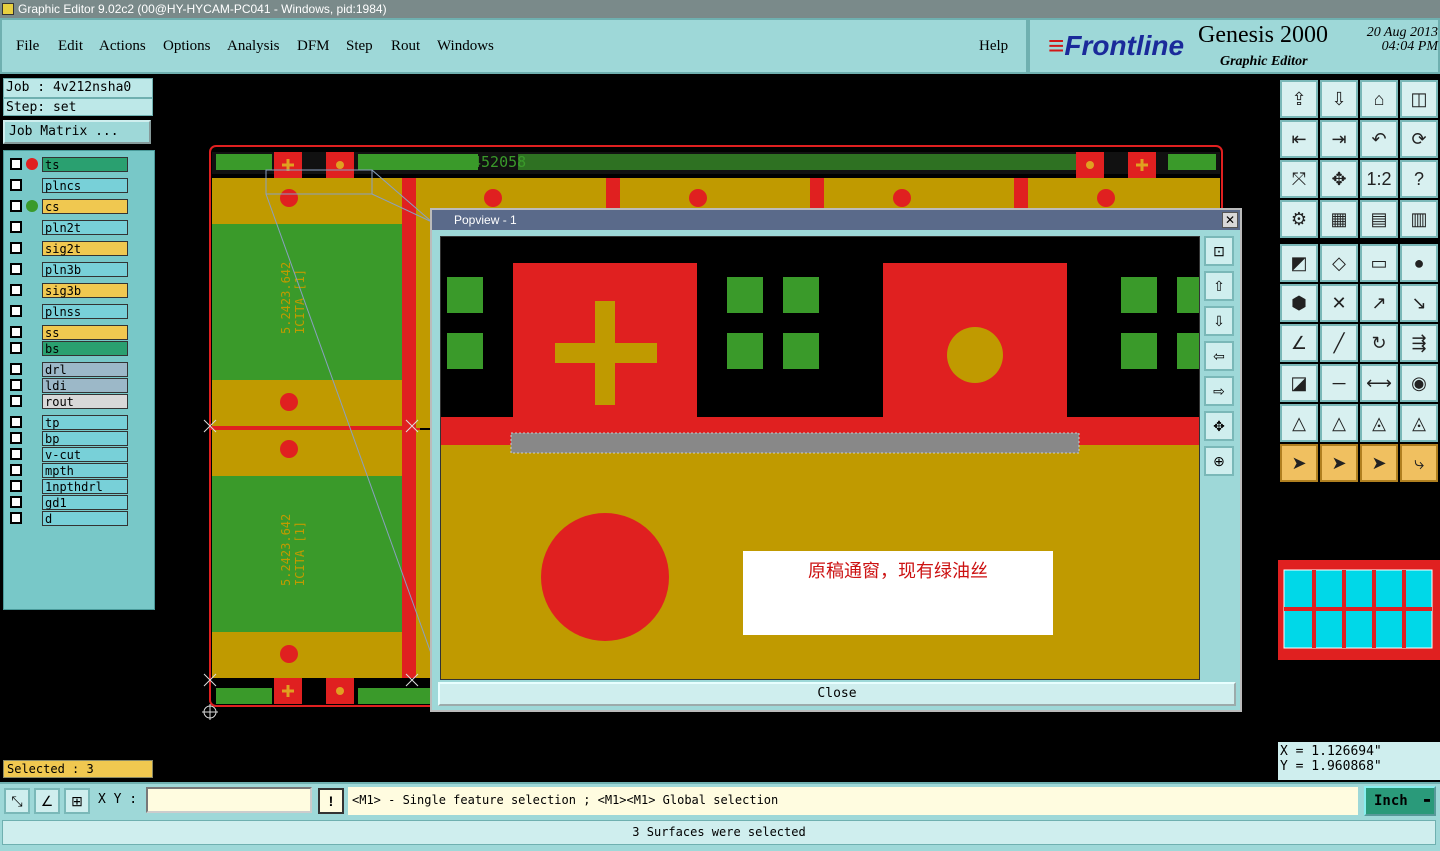 This screenshot has width=1440, height=851. Describe the element at coordinates (1299, 99) in the screenshot. I see `window-home-icon: ⇪` at that location.